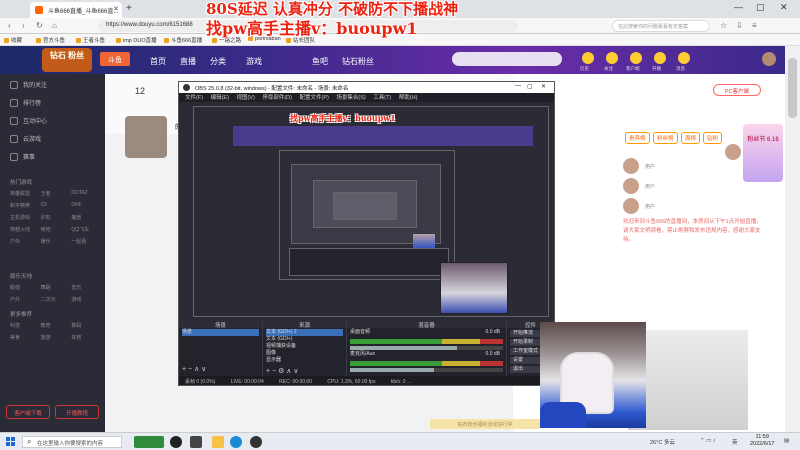 This screenshot has height=450, width=800. What do you see at coordinates (737, 90) in the screenshot?
I see `pc-client-badge: PC客户端` at bounding box center [737, 90].